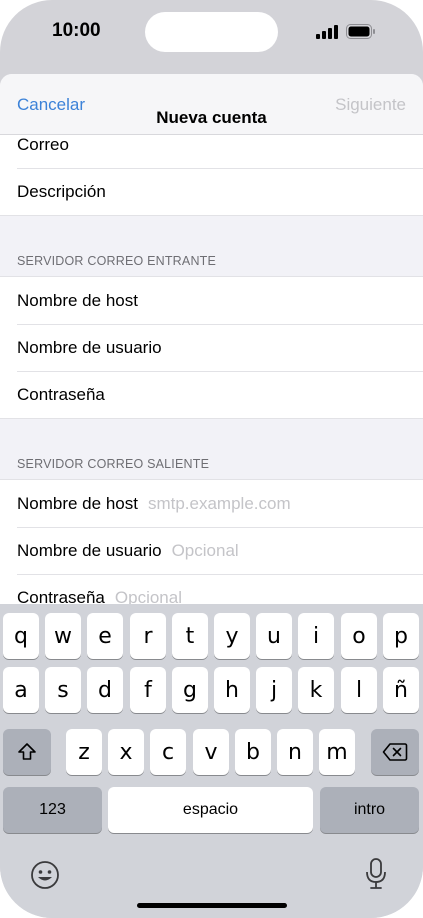 The height and width of the screenshot is (918, 423). What do you see at coordinates (211, 752) in the screenshot?
I see `key-v: v` at bounding box center [211, 752].